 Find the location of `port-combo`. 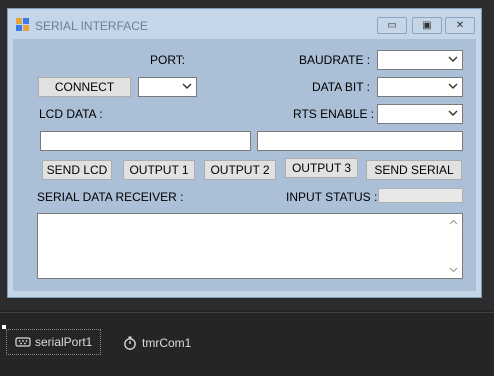

port-combo is located at coordinates (167, 87).